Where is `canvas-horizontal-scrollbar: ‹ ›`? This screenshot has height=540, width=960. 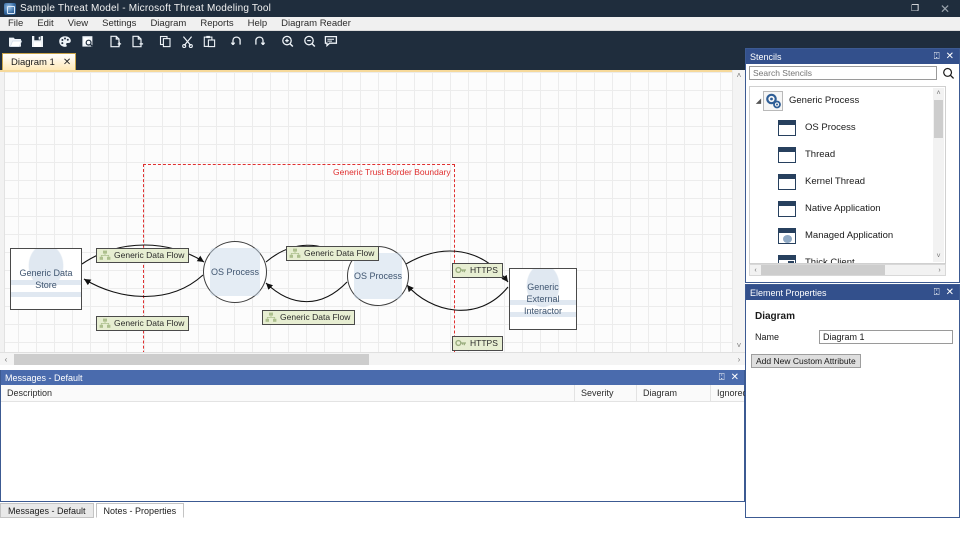
canvas-horizontal-scrollbar: ‹ › is located at coordinates (372, 358).